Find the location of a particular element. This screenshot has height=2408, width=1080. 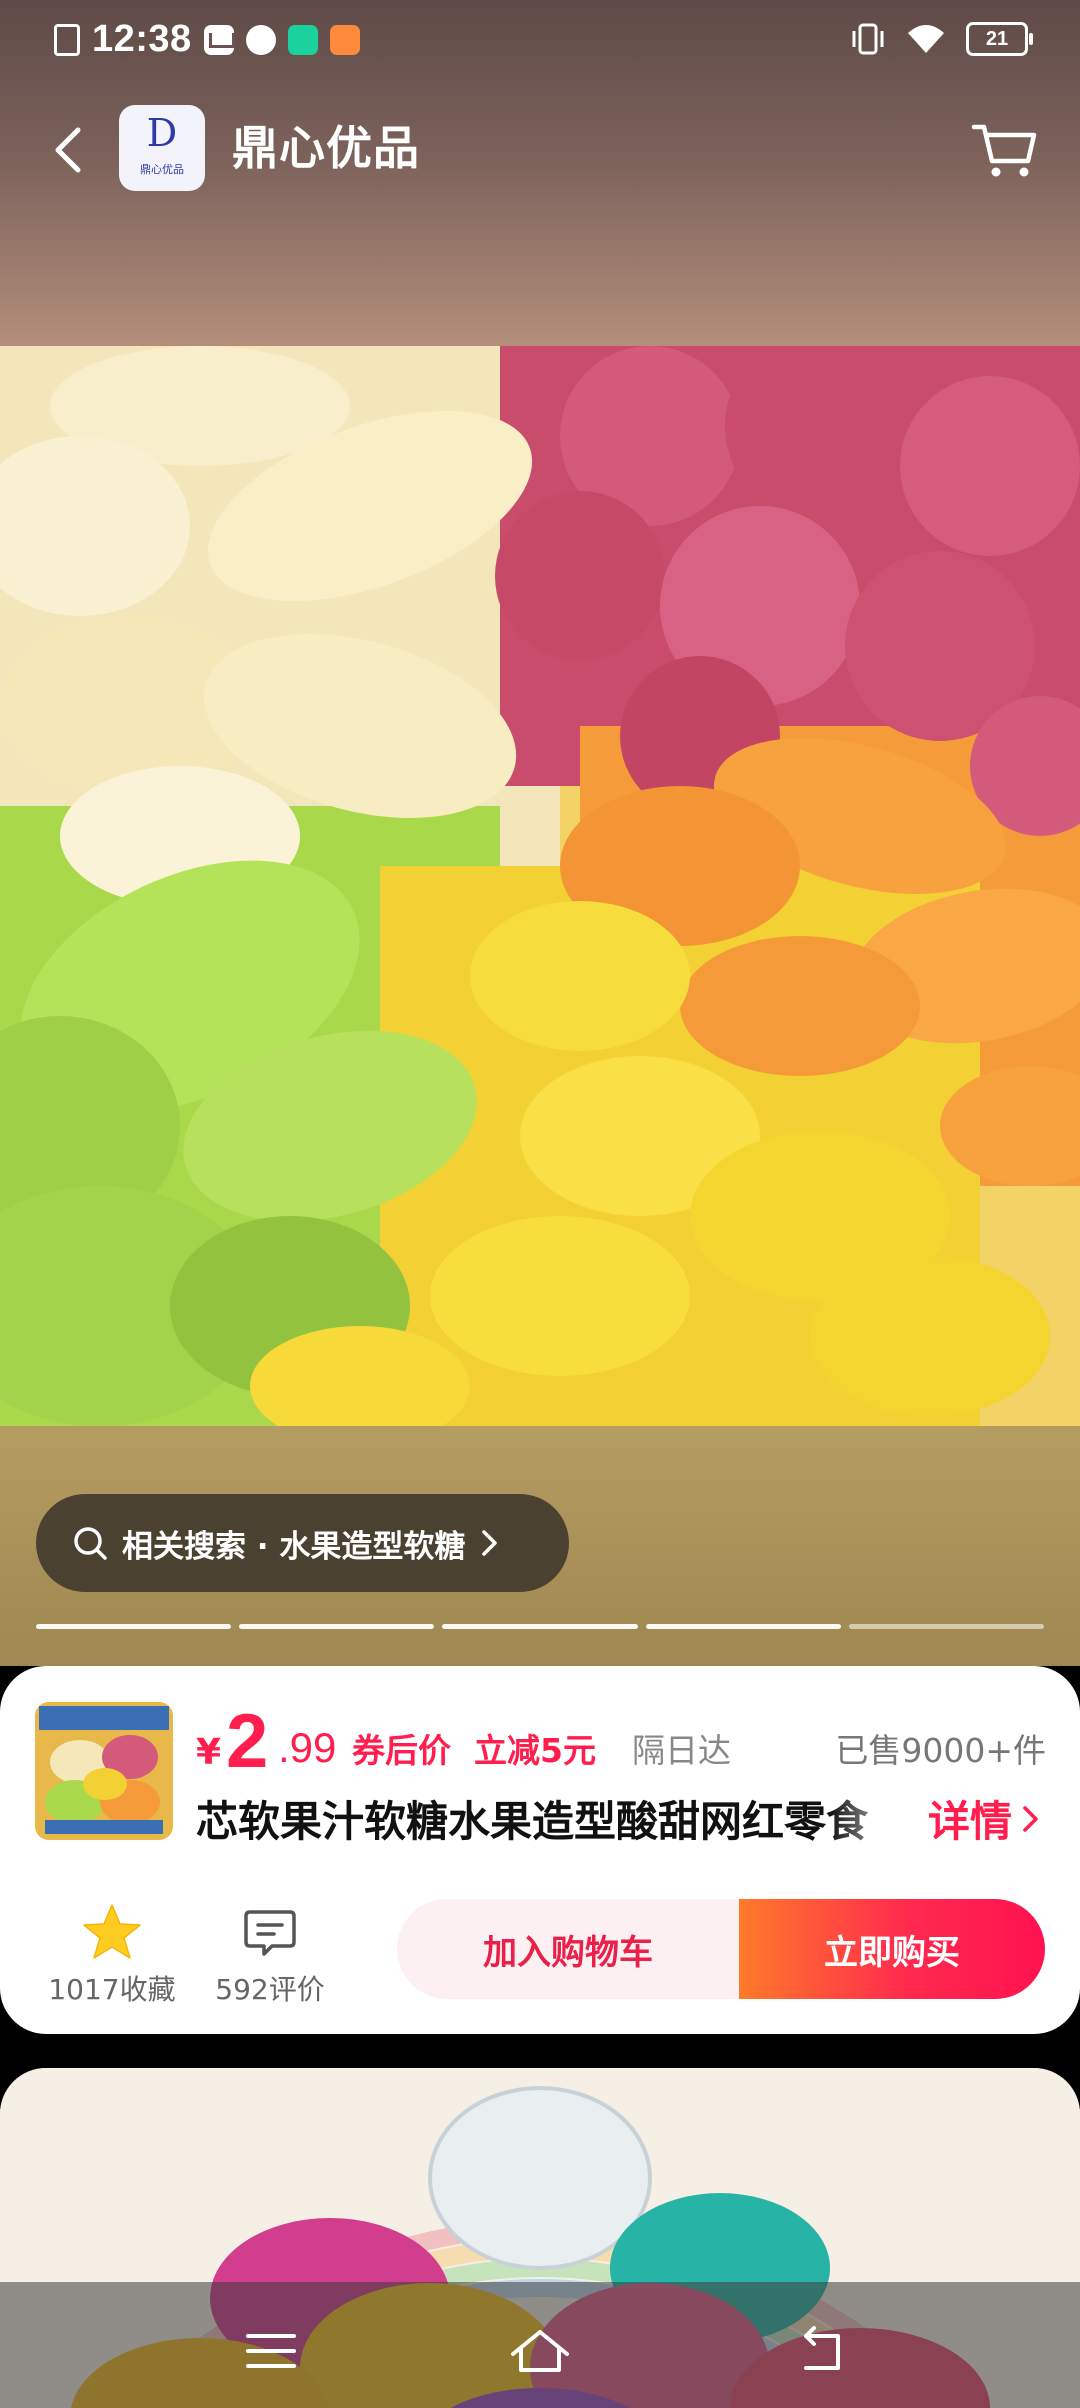

vibrate-icon is located at coordinates (868, 39).